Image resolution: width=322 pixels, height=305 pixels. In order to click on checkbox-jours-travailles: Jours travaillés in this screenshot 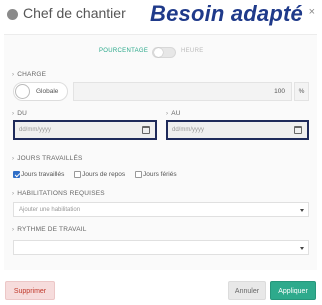, I will do `click(38, 174)`.